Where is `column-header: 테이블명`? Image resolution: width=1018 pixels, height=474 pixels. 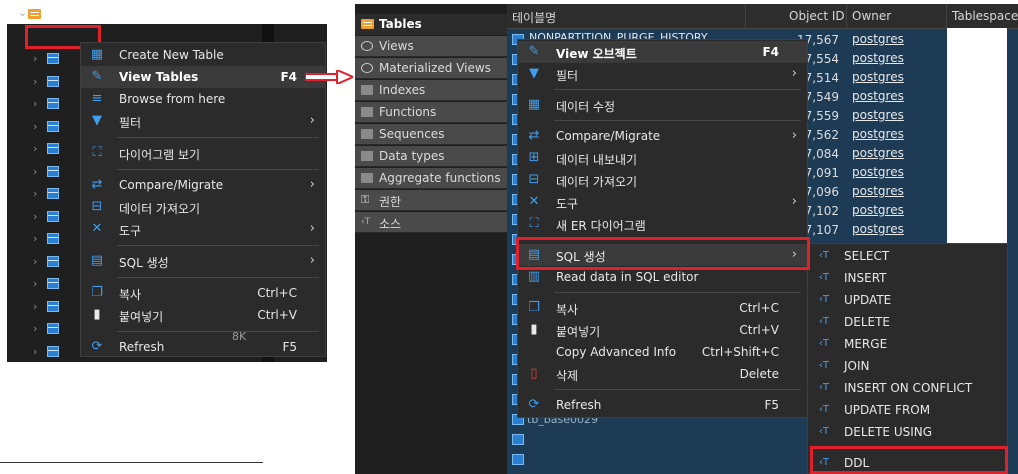 column-header: 테이블명 is located at coordinates (534, 17).